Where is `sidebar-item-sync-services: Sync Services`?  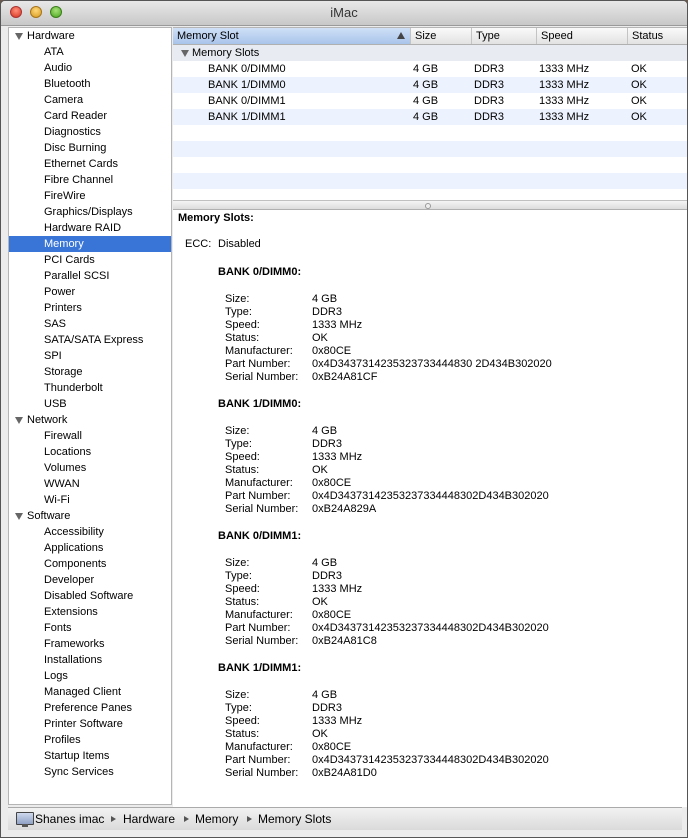
sidebar-item-sync-services: Sync Services is located at coordinates (90, 772).